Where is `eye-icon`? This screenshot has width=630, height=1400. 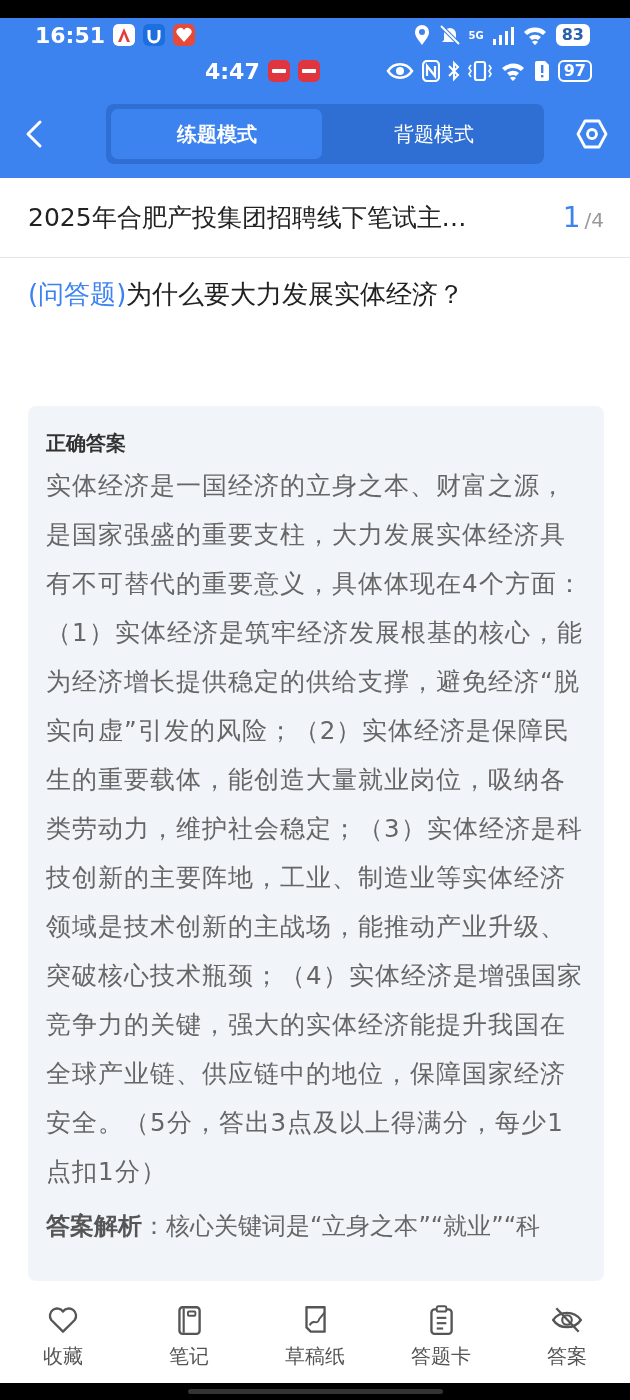 eye-icon is located at coordinates (399, 71).